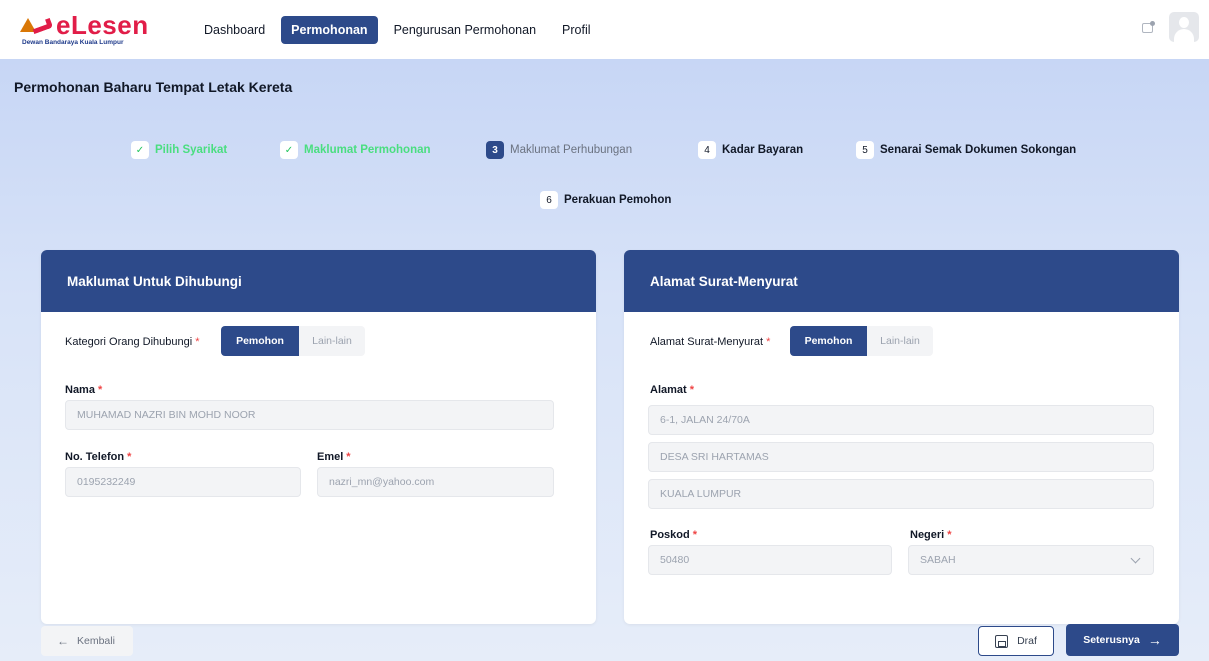 This screenshot has height=661, width=1209. I want to click on page-title: Permohonan Baharu Tempat Letak Kereta, so click(153, 87).